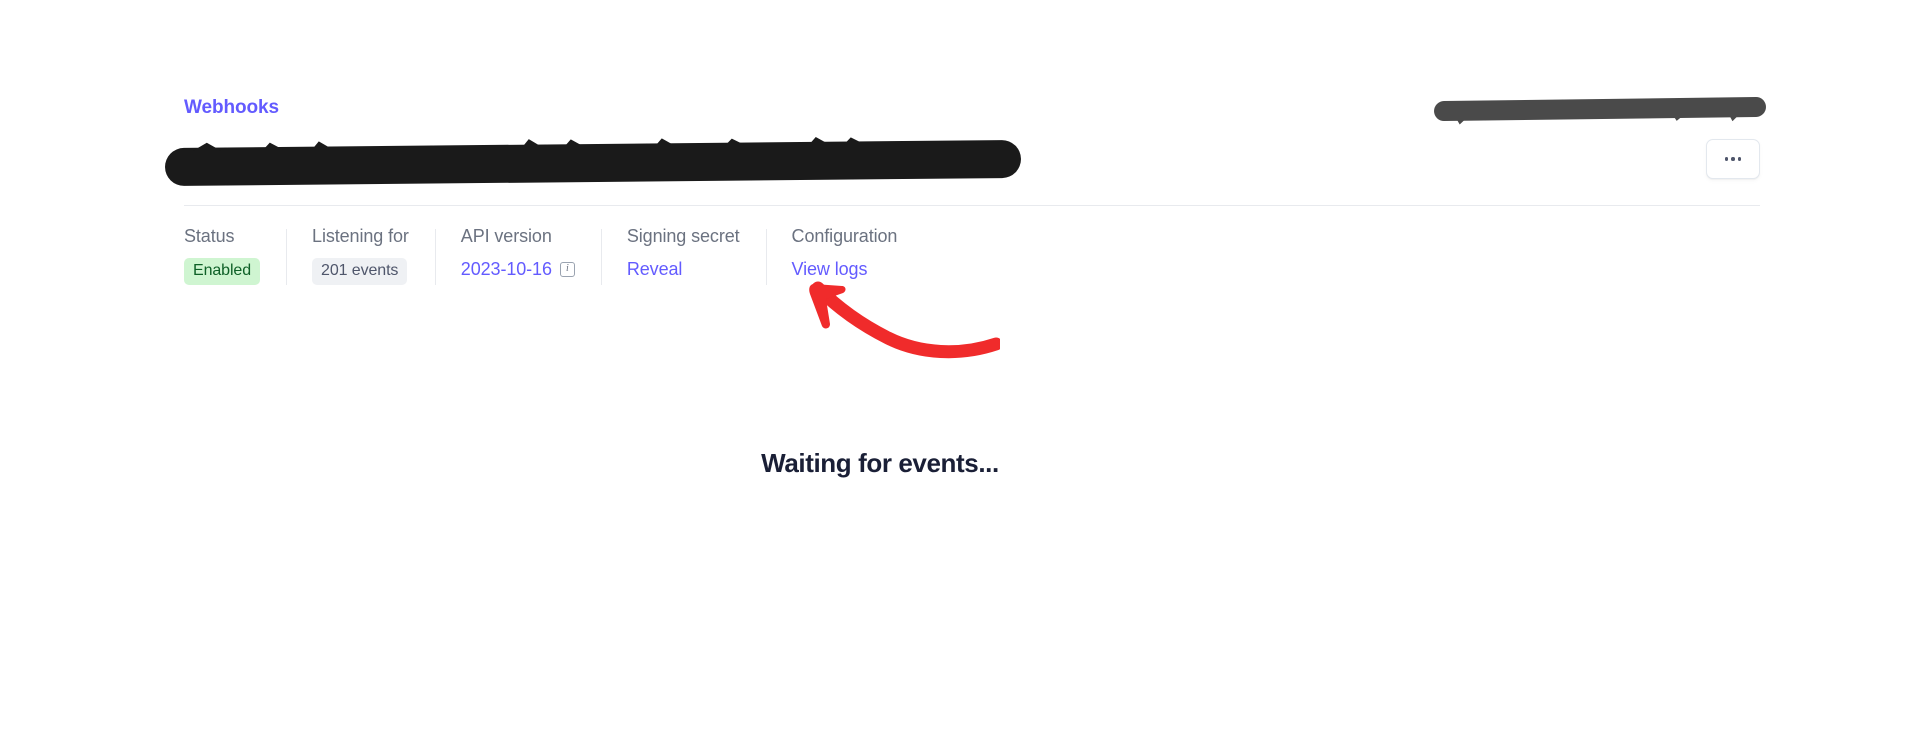 The width and height of the screenshot is (1920, 750). Describe the element at coordinates (231, 108) in the screenshot. I see `breadcrumb-webhooks: Webhooks` at that location.